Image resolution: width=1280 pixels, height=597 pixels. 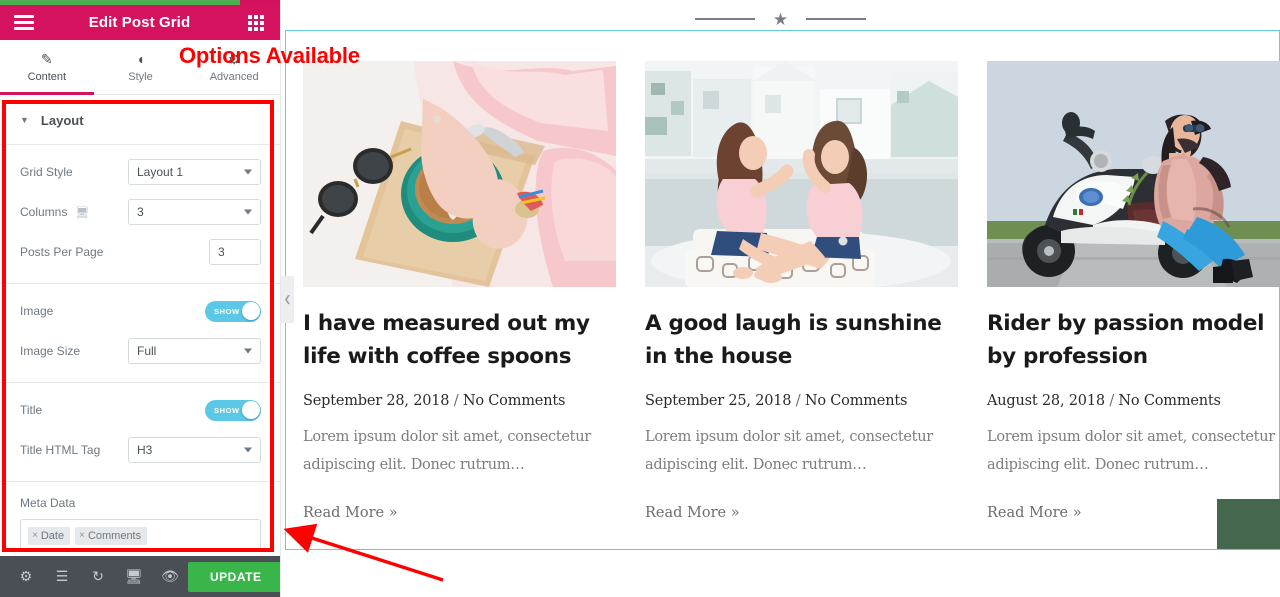 I want to click on tab-advanced-label: Advanced, so click(x=234, y=76).